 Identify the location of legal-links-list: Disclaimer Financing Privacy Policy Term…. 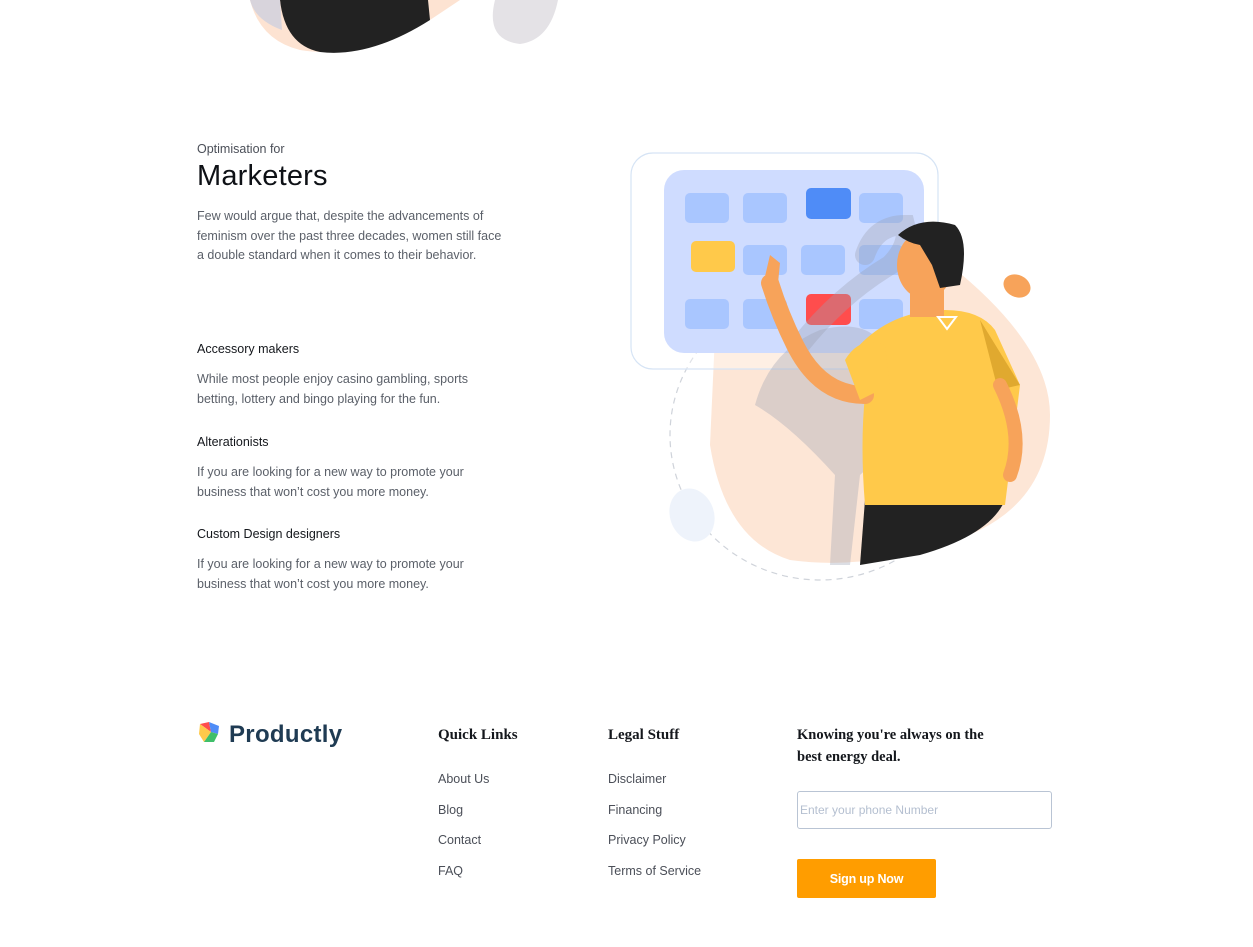
(654, 833).